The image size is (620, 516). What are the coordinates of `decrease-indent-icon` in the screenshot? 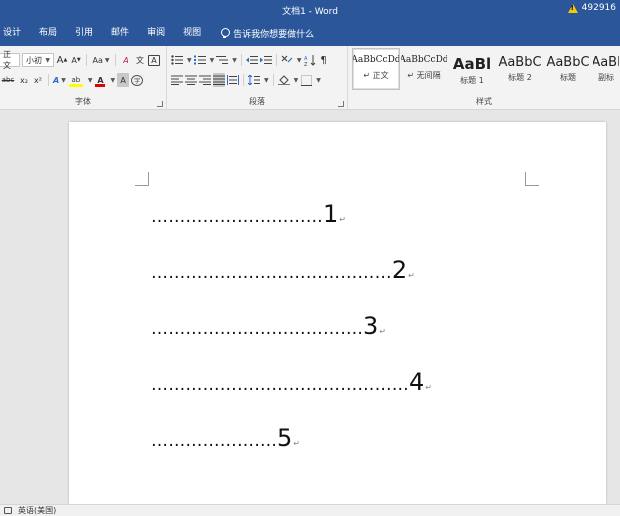 It's located at (251, 60).